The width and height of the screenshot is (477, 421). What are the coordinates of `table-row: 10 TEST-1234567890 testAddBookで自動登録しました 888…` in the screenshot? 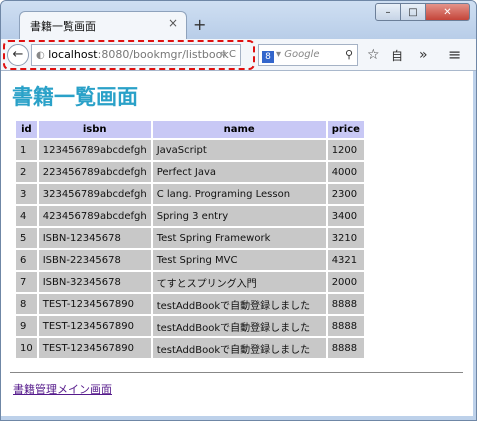 It's located at (190, 348).